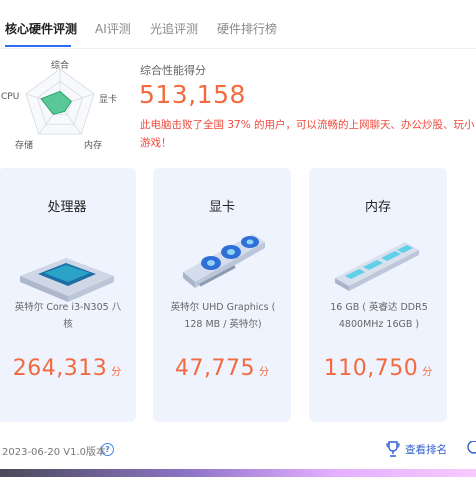  What do you see at coordinates (116, 372) in the screenshot?
I see `cpu-score-unit: 分` at bounding box center [116, 372].